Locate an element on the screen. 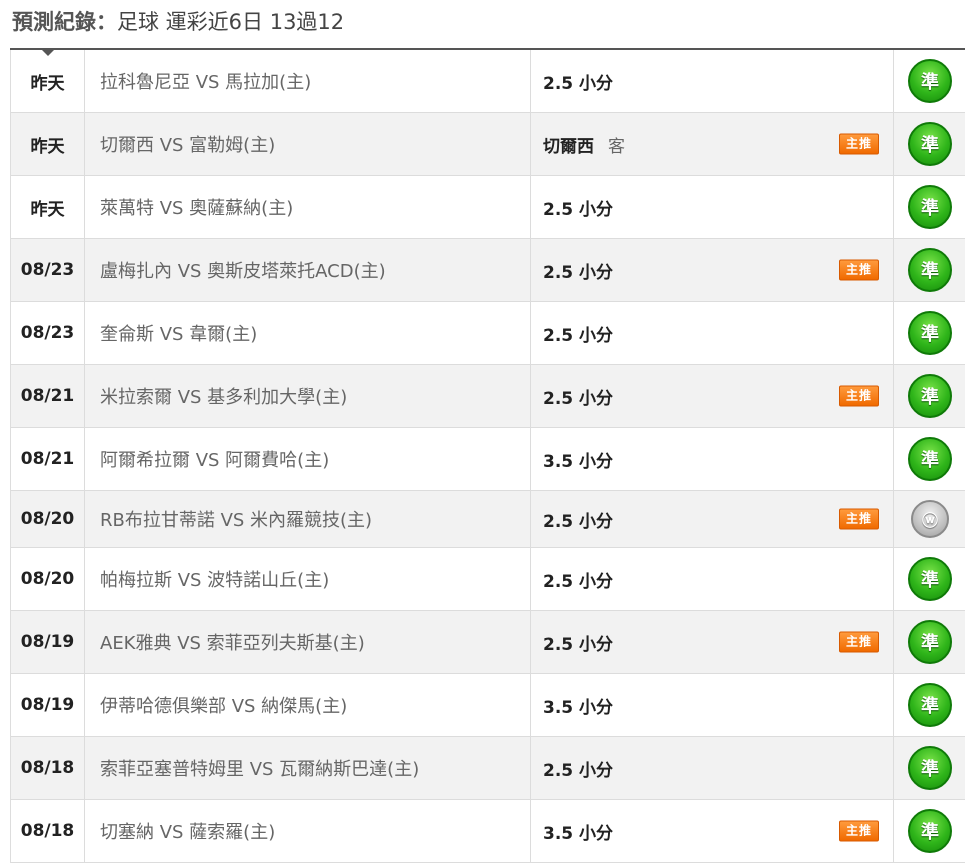 This screenshot has height=863, width=965. table-row: 昨天 切爾西 VS 富勒姆(主) 切爾西客 主推 準 is located at coordinates (488, 144).